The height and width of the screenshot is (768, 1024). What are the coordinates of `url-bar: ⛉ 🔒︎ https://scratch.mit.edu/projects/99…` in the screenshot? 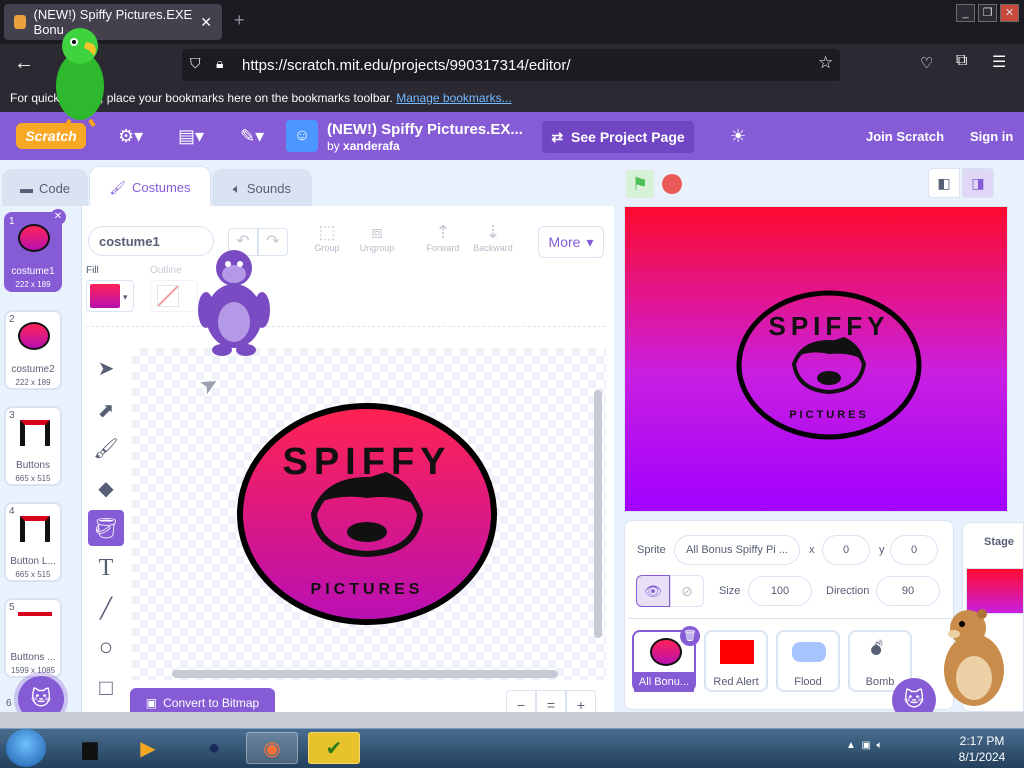 It's located at (511, 65).